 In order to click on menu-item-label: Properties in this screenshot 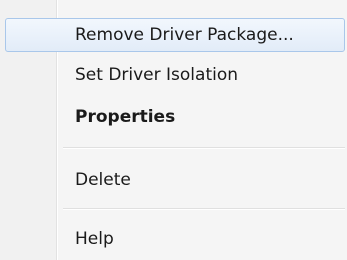, I will do `click(125, 117)`.